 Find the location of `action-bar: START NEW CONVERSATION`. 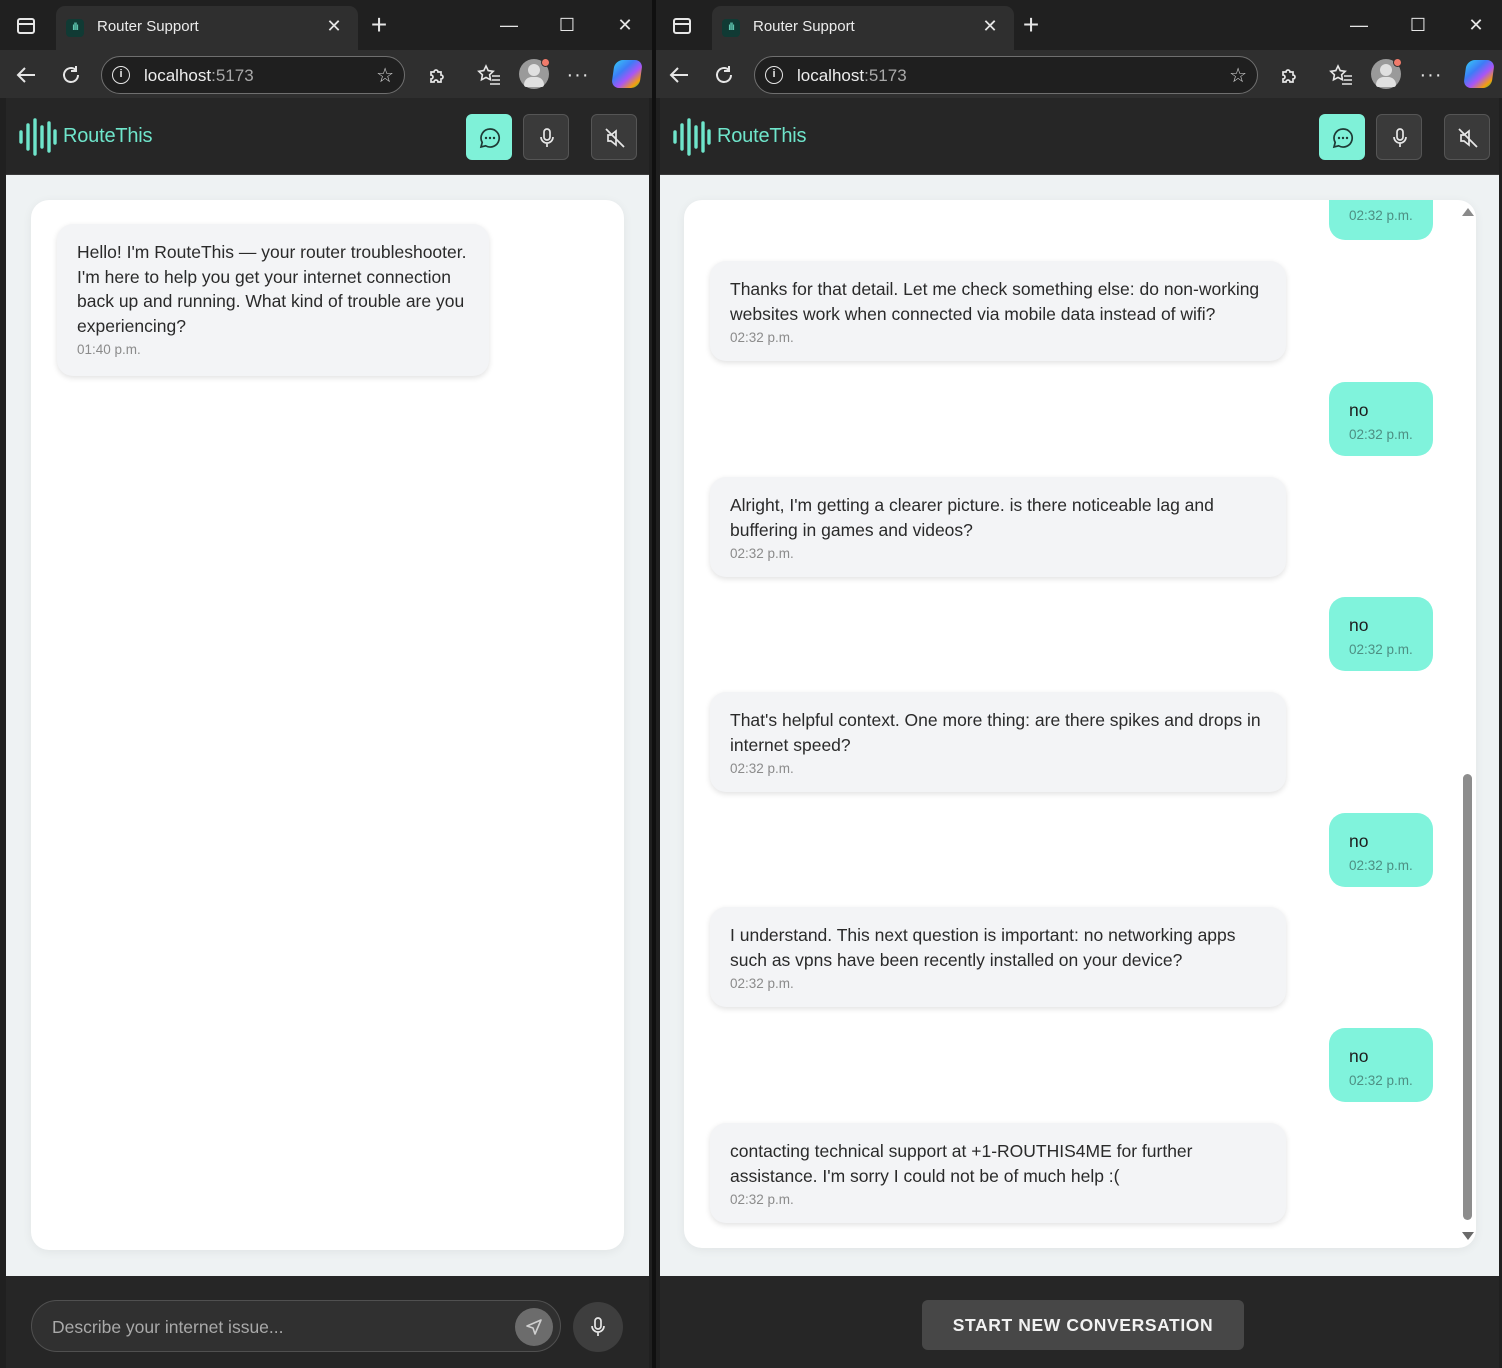

action-bar: START NEW CONVERSATION is located at coordinates (1079, 1322).